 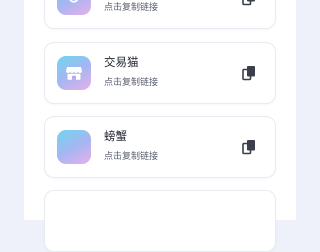 I want to click on app-link-card-1: 点击复制链接, so click(x=160, y=14).